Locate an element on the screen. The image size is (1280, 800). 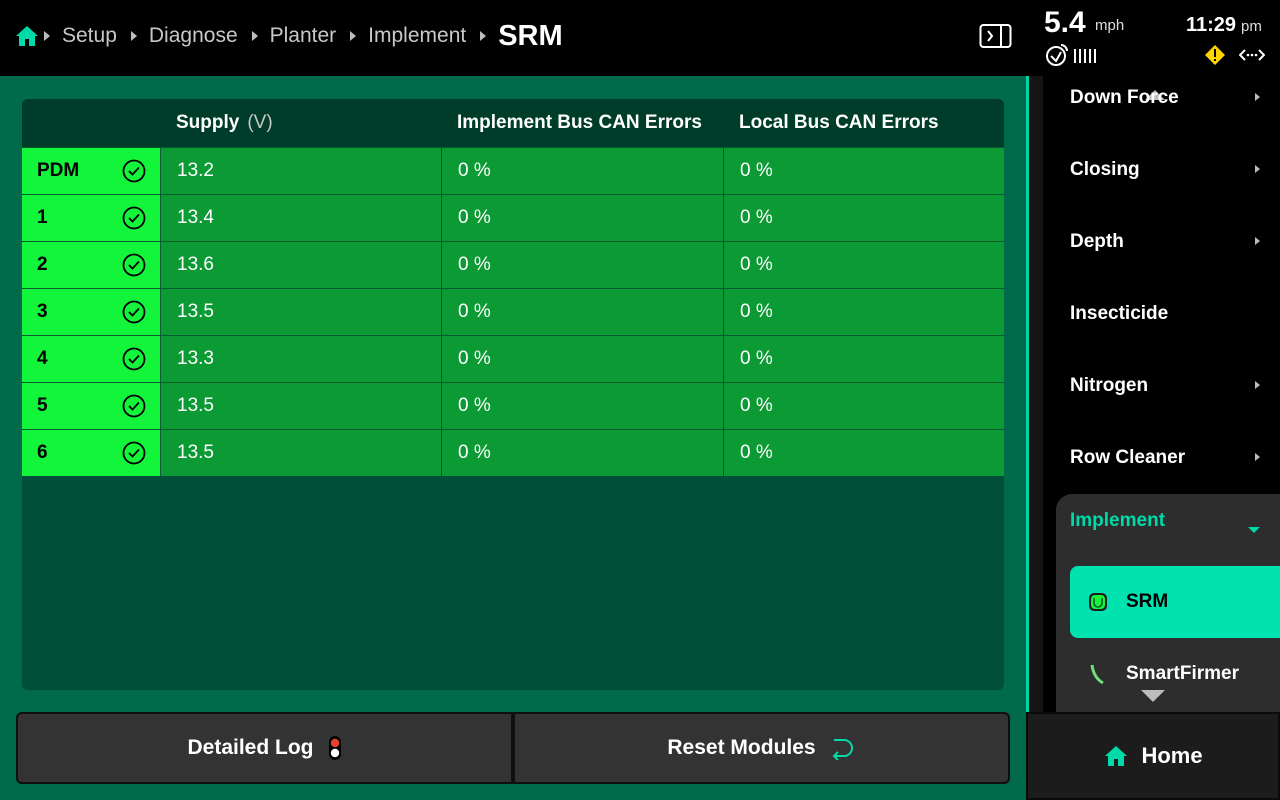
sidebar-item-depth: Depth is located at coordinates (1175, 242).